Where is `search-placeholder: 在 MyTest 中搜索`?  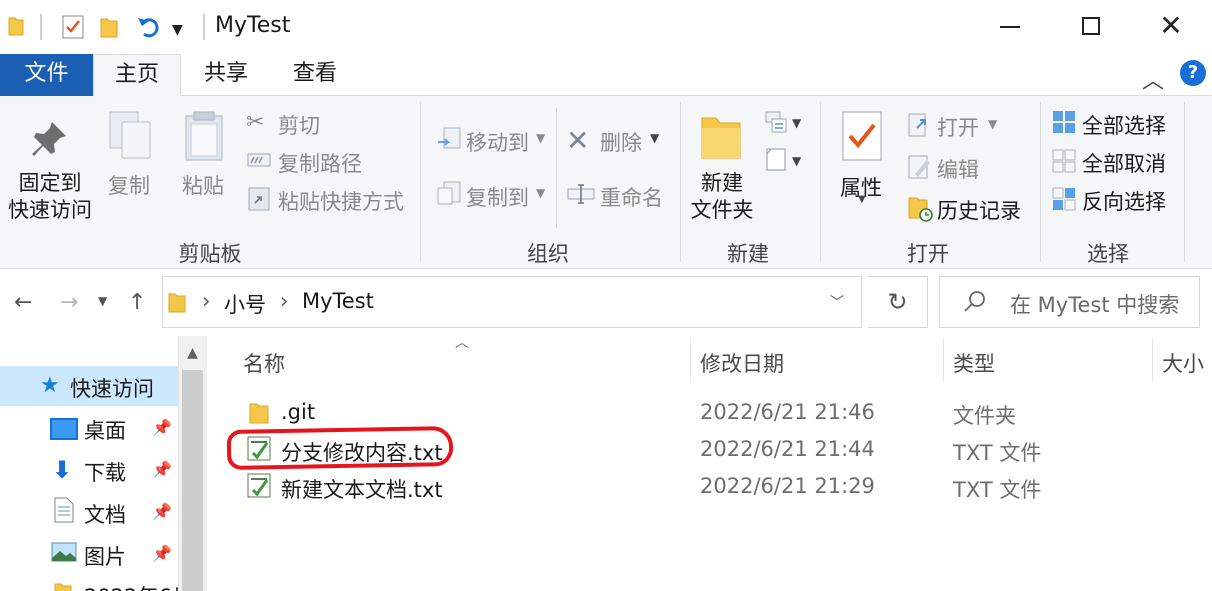
search-placeholder: 在 MyTest 中搜索 is located at coordinates (1095, 305).